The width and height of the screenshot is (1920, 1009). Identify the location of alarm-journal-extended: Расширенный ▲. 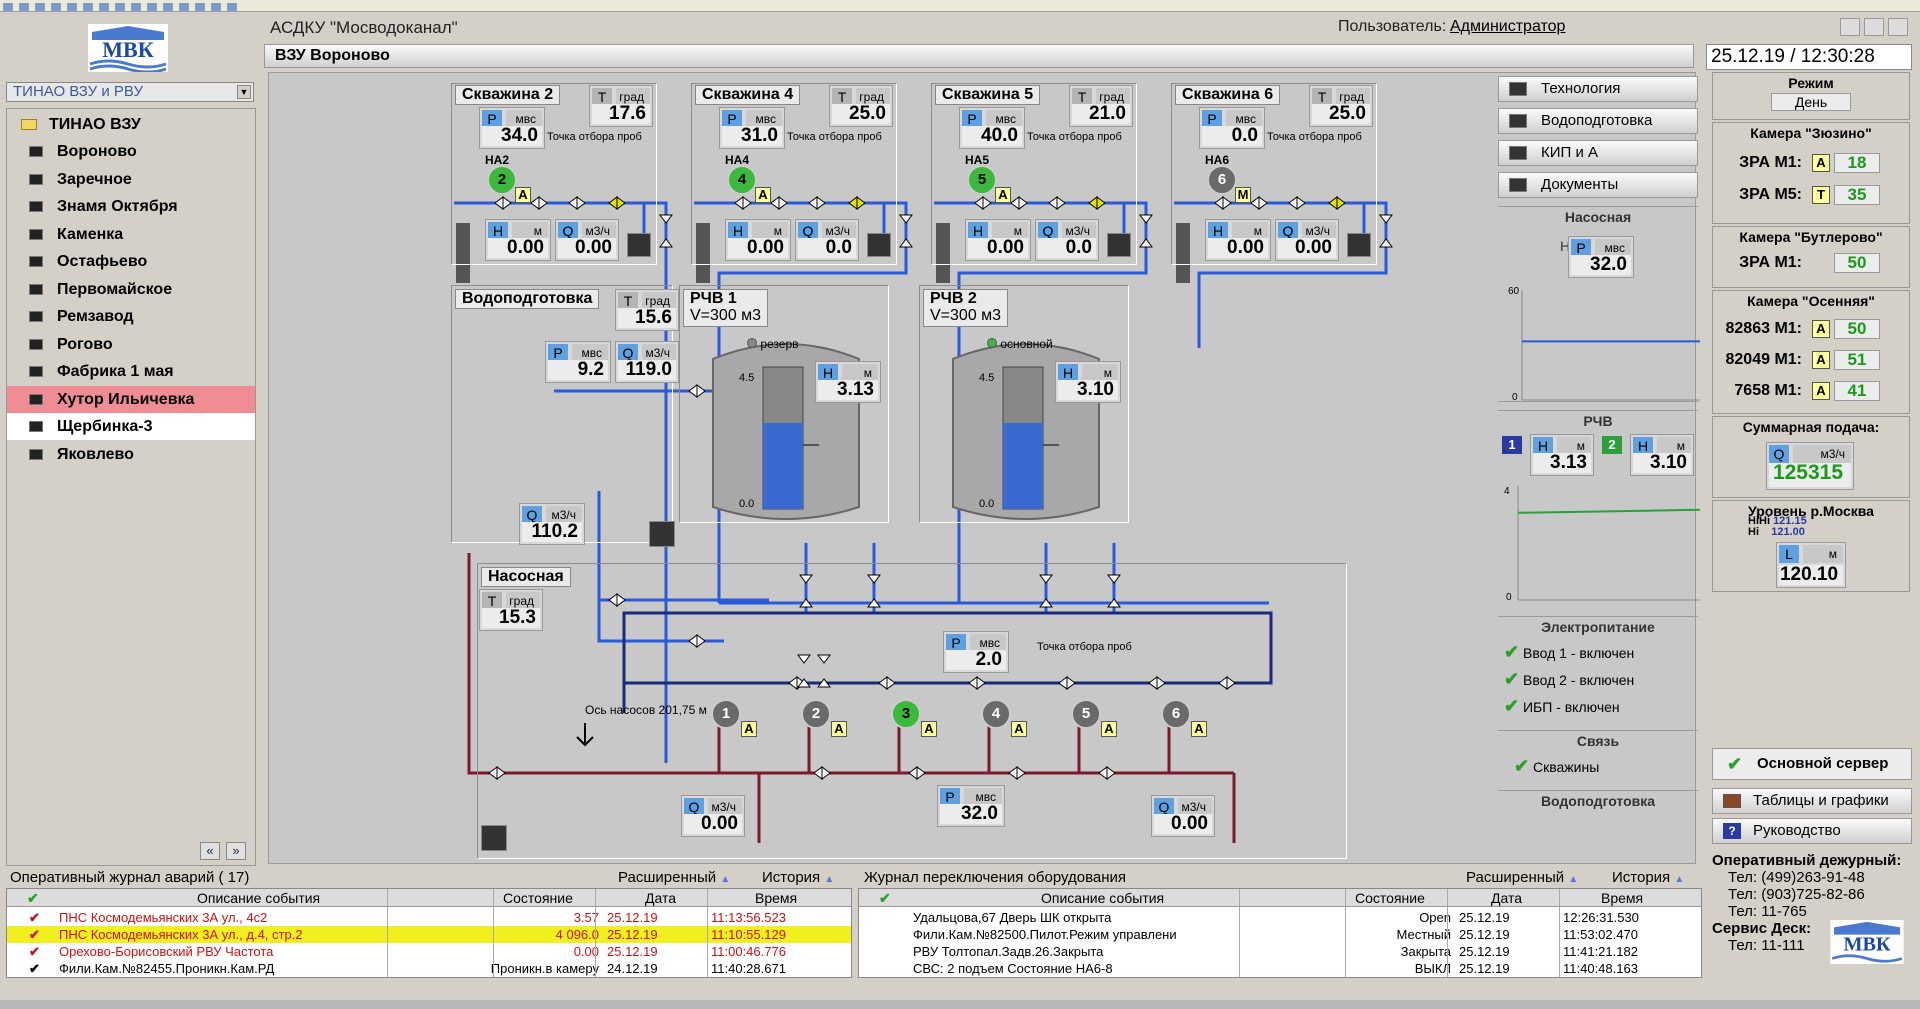
(674, 878).